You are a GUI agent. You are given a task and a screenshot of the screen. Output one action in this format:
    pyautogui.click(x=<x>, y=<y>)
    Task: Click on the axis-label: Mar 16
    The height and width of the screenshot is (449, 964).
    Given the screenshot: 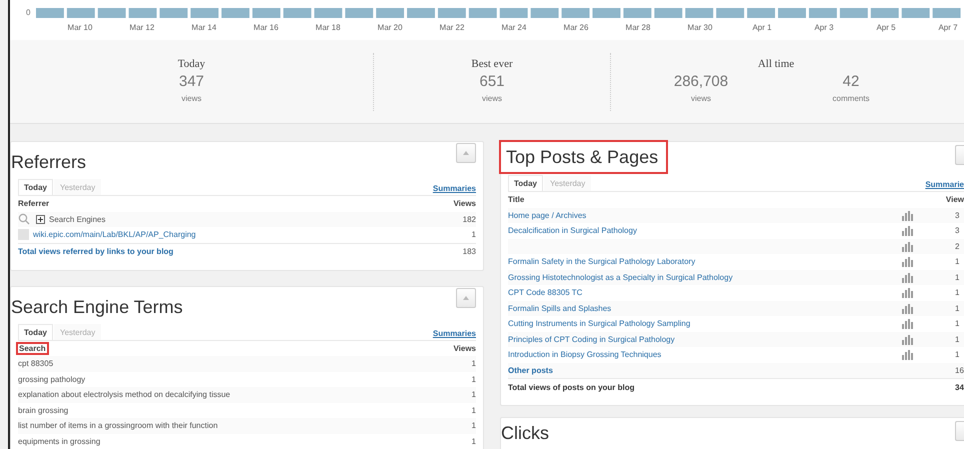 What is the action you would take?
    pyautogui.click(x=266, y=27)
    